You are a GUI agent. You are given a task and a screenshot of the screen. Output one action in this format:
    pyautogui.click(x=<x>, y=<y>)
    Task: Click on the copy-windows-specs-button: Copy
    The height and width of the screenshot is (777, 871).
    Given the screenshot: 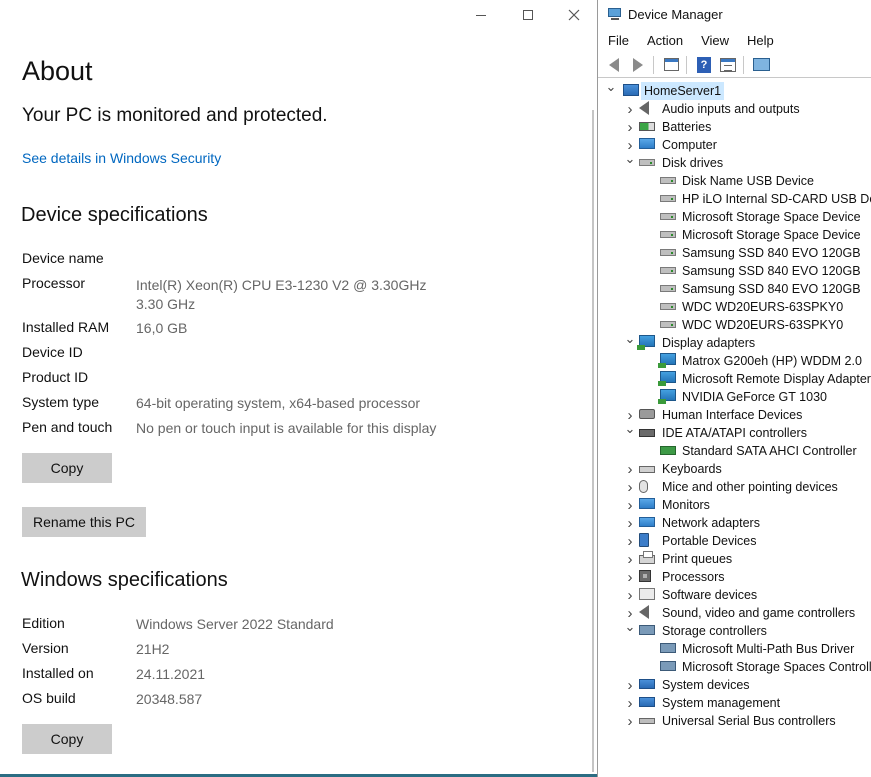 What is the action you would take?
    pyautogui.click(x=67, y=739)
    